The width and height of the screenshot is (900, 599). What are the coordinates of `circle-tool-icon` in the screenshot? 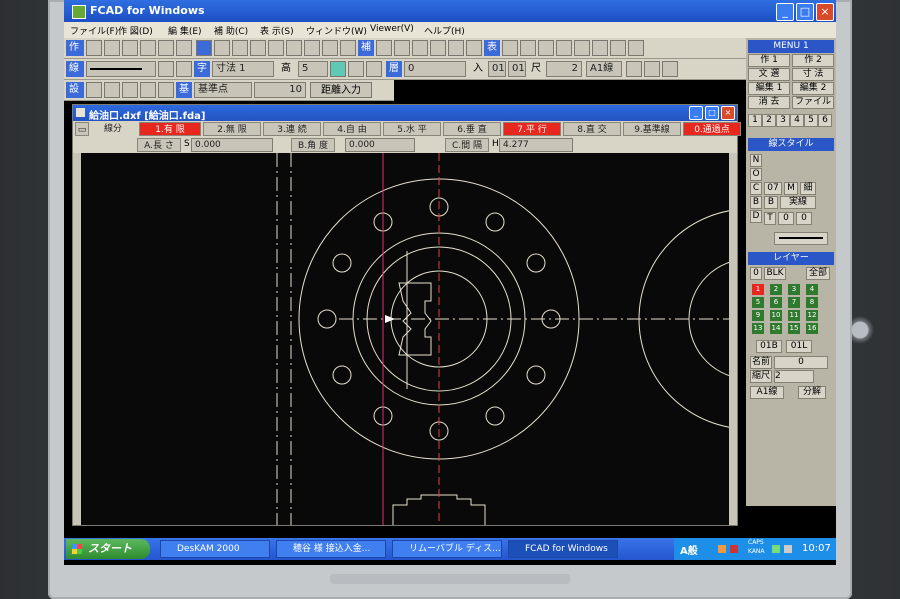 It's located at (112, 48).